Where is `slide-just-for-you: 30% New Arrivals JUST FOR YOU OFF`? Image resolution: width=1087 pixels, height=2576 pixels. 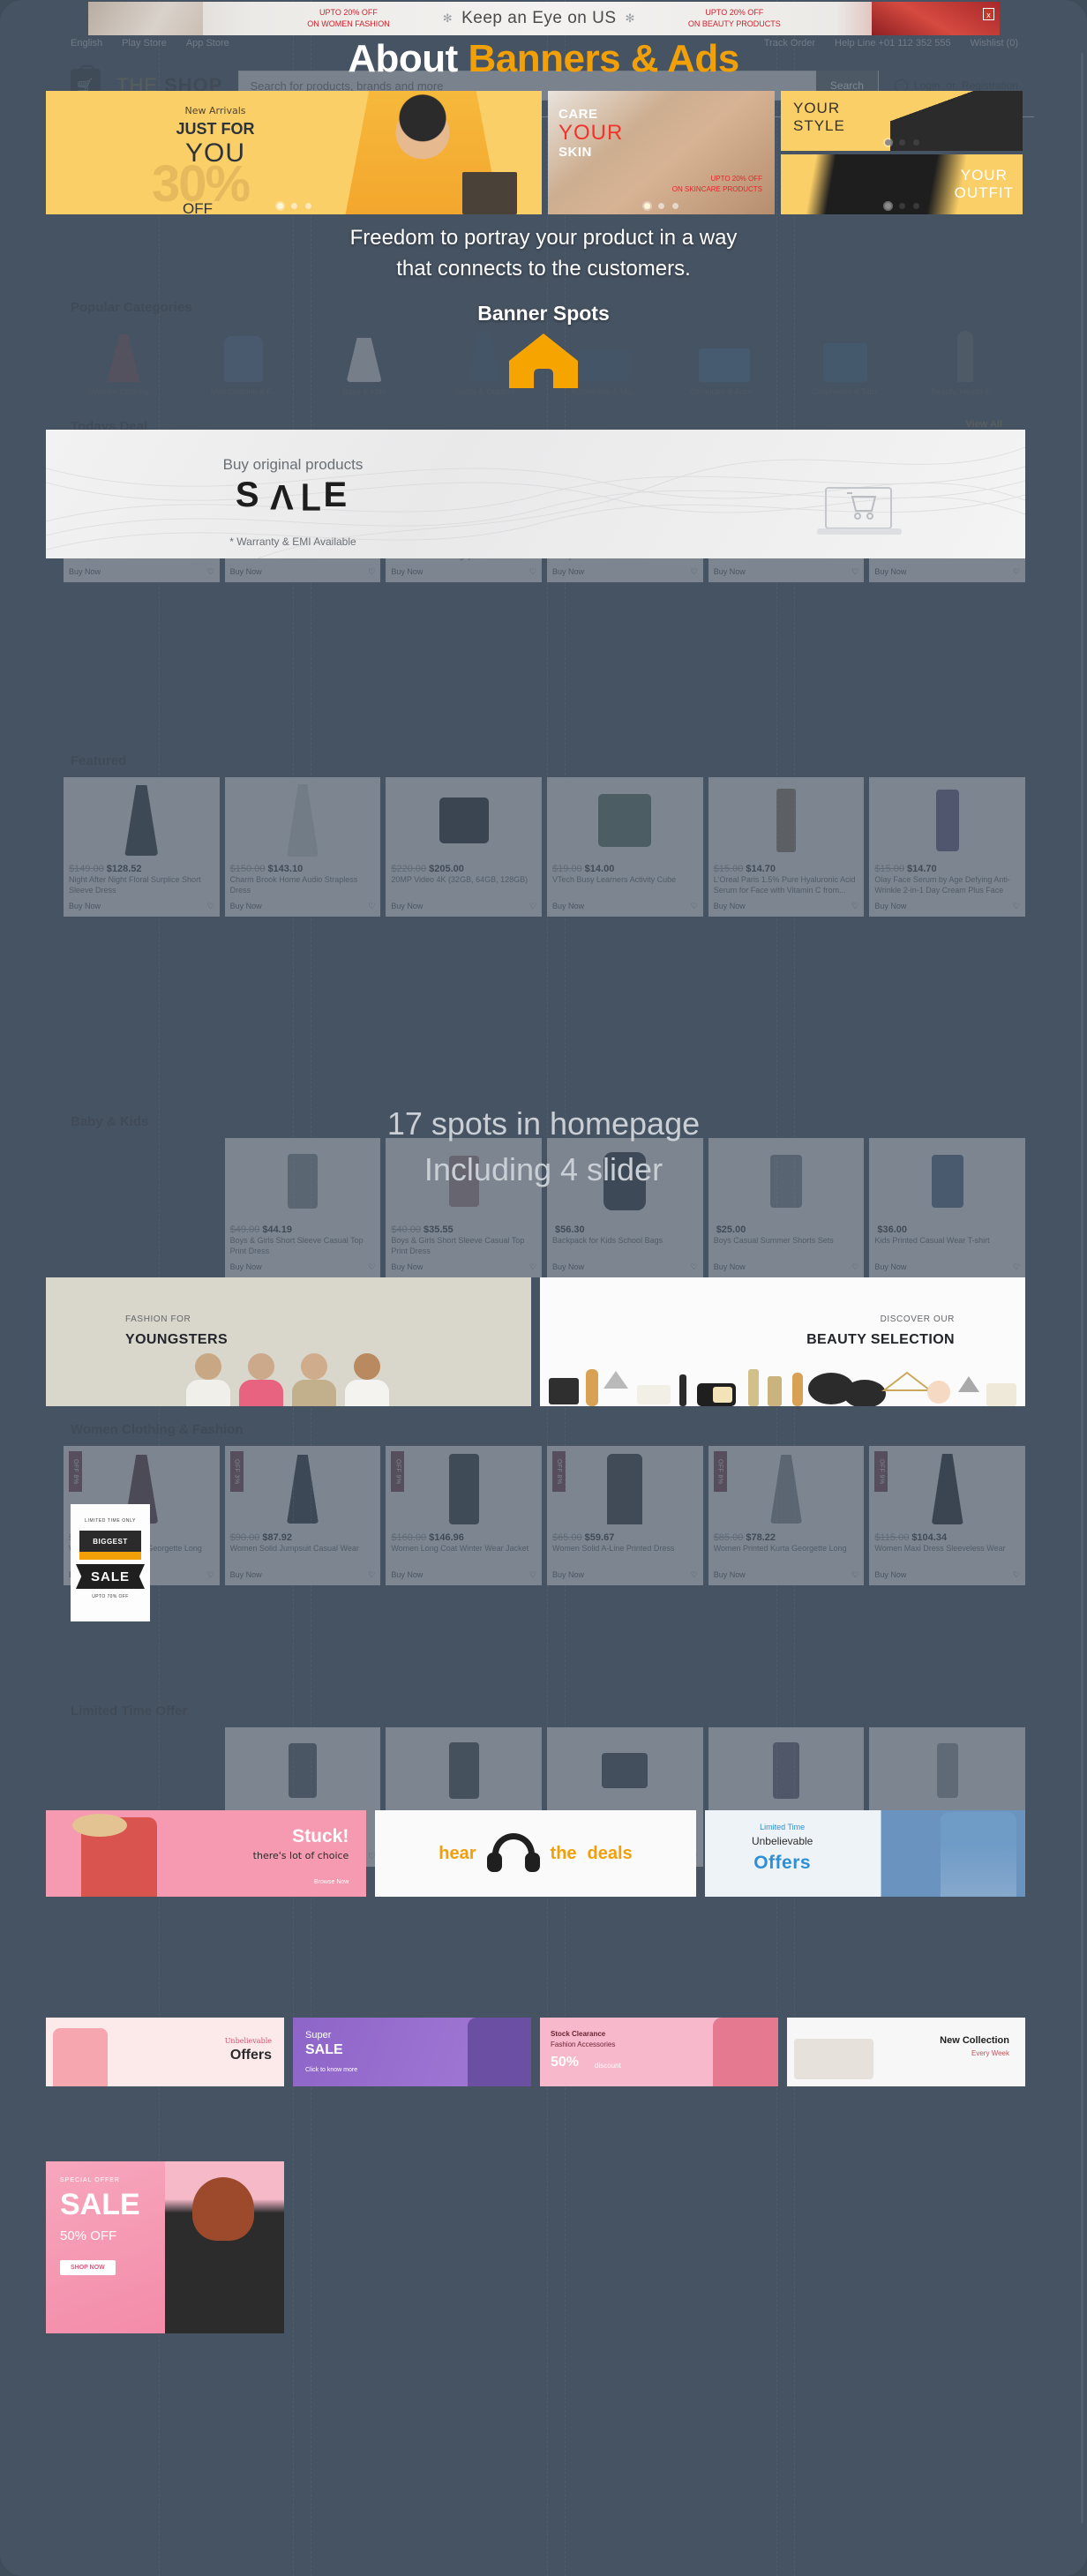
slide-just-for-you: 30% New Arrivals JUST FOR YOU OFF is located at coordinates (294, 153).